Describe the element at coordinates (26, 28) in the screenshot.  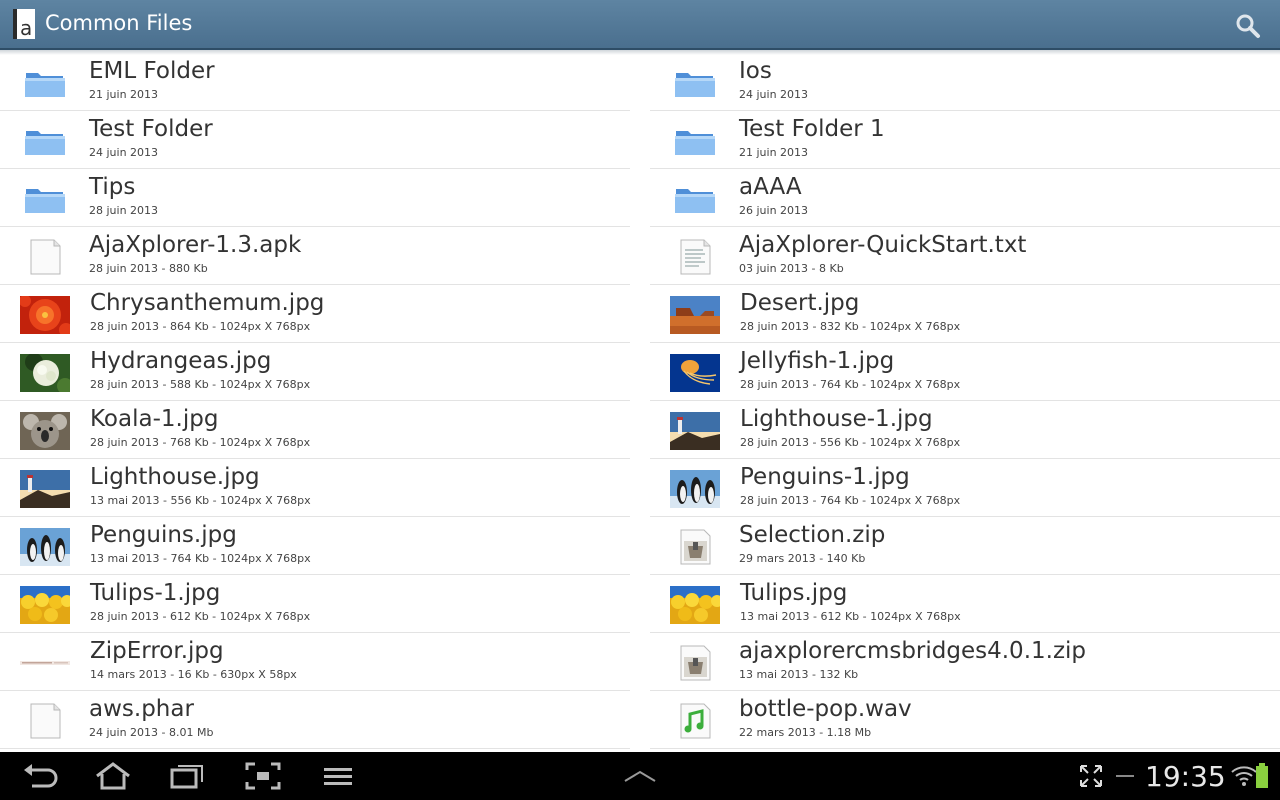
I see `svg-text: a` at that location.